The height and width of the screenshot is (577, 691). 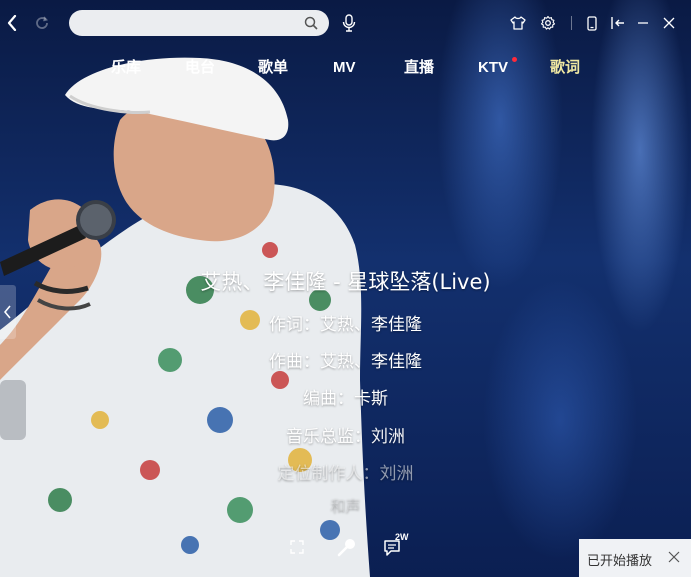 I want to click on tab-library: 乐库, so click(x=126, y=68).